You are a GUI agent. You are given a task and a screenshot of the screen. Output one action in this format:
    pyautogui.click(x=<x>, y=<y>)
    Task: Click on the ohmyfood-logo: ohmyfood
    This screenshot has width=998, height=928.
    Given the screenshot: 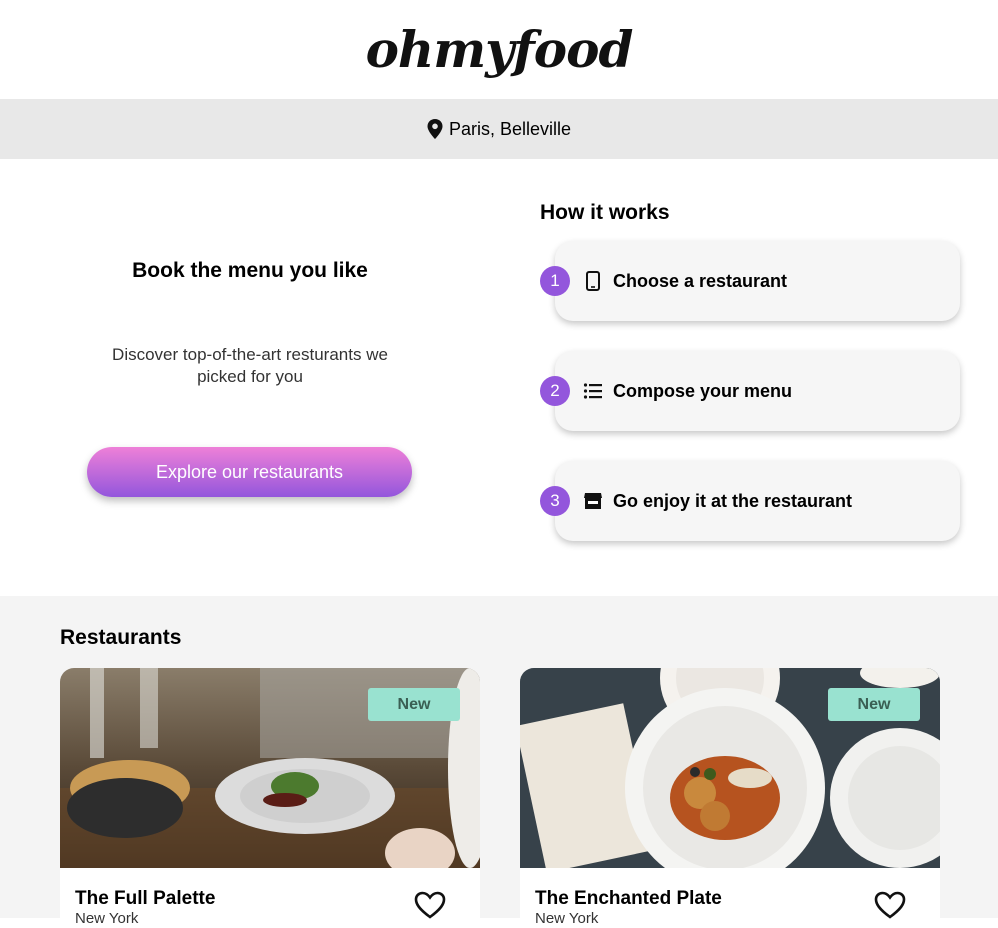 What is the action you would take?
    pyautogui.click(x=500, y=49)
    